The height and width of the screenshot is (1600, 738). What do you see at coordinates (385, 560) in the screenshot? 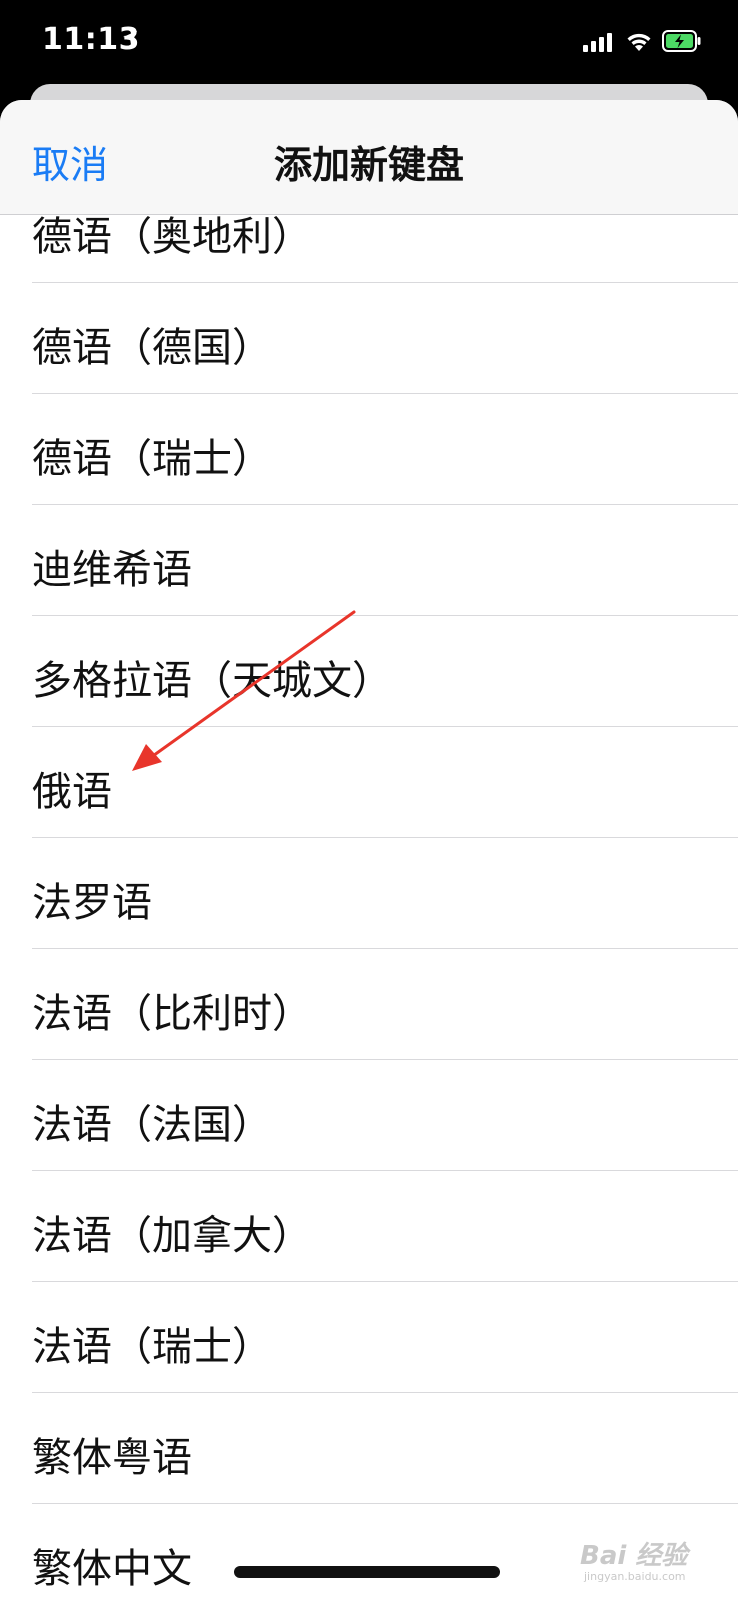
I see `list-item-dhivehi: 迪维希语` at bounding box center [385, 560].